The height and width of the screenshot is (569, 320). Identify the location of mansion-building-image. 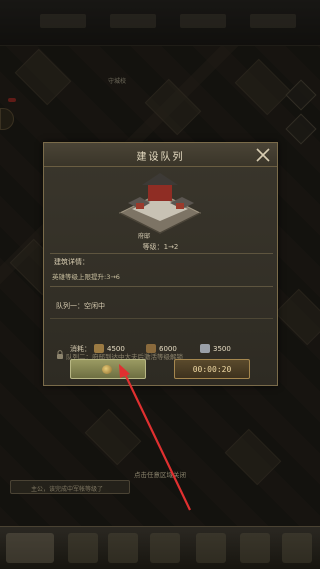
(160, 203).